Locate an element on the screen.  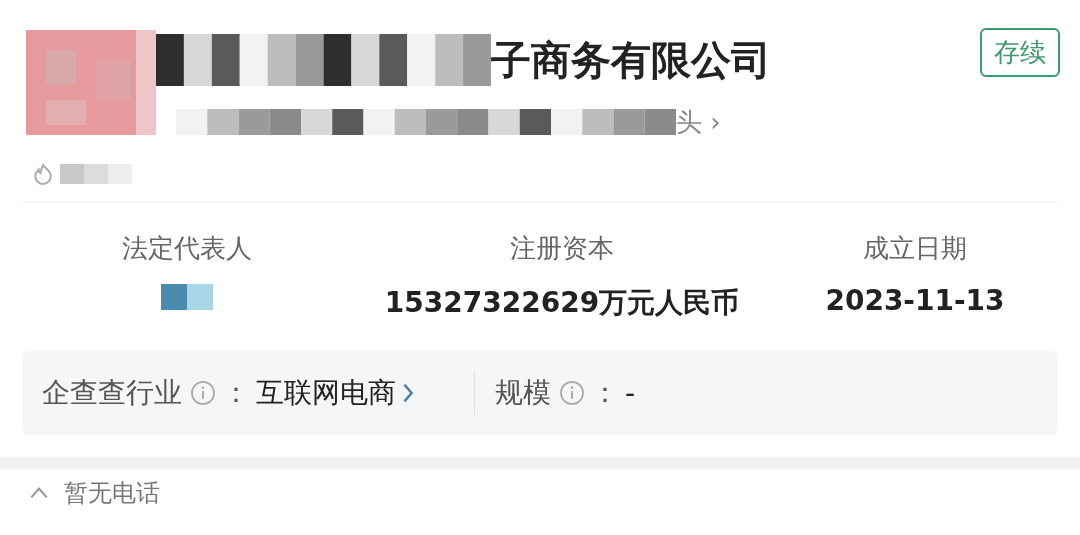
info-label: 企查查行业 is located at coordinates (112, 393).